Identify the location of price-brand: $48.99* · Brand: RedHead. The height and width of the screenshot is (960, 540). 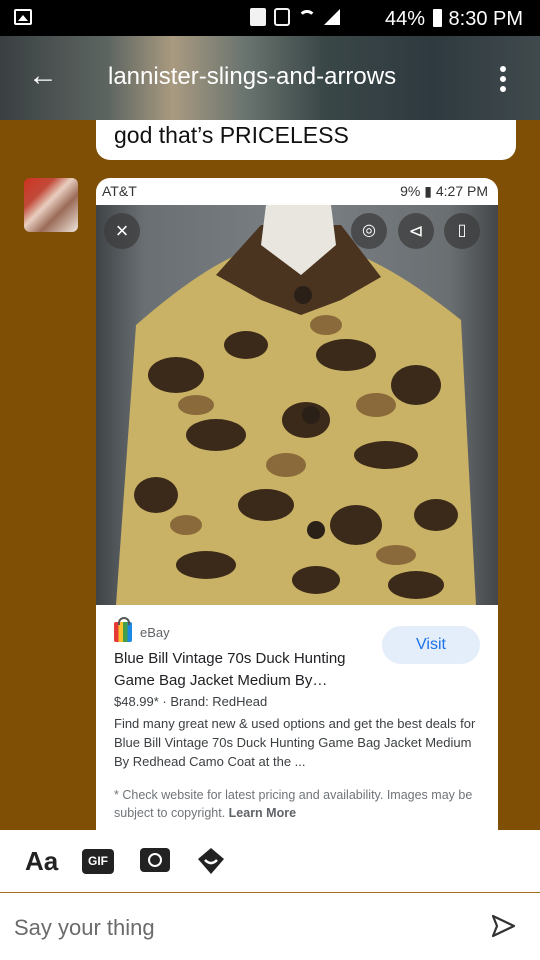
(191, 701).